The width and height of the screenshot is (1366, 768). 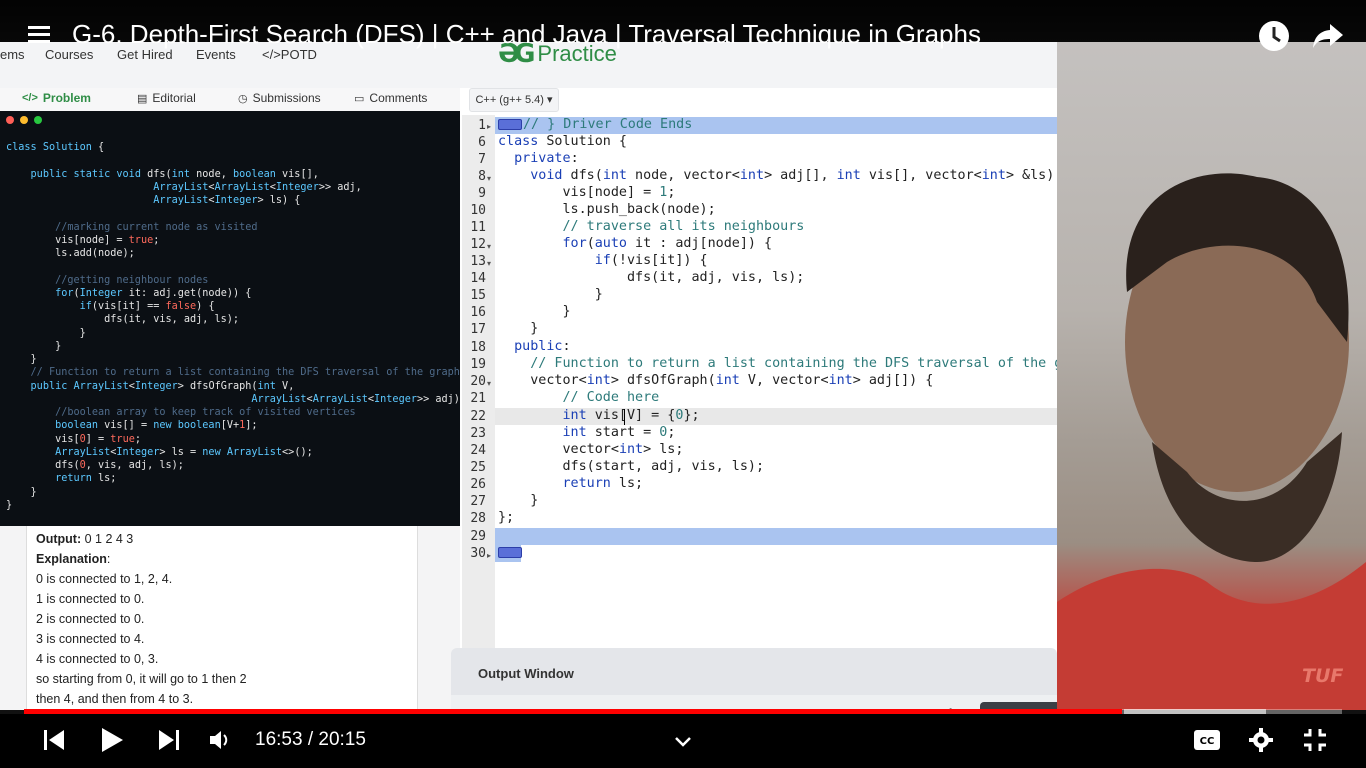 I want to click on line-number: 11, so click(x=478, y=227).